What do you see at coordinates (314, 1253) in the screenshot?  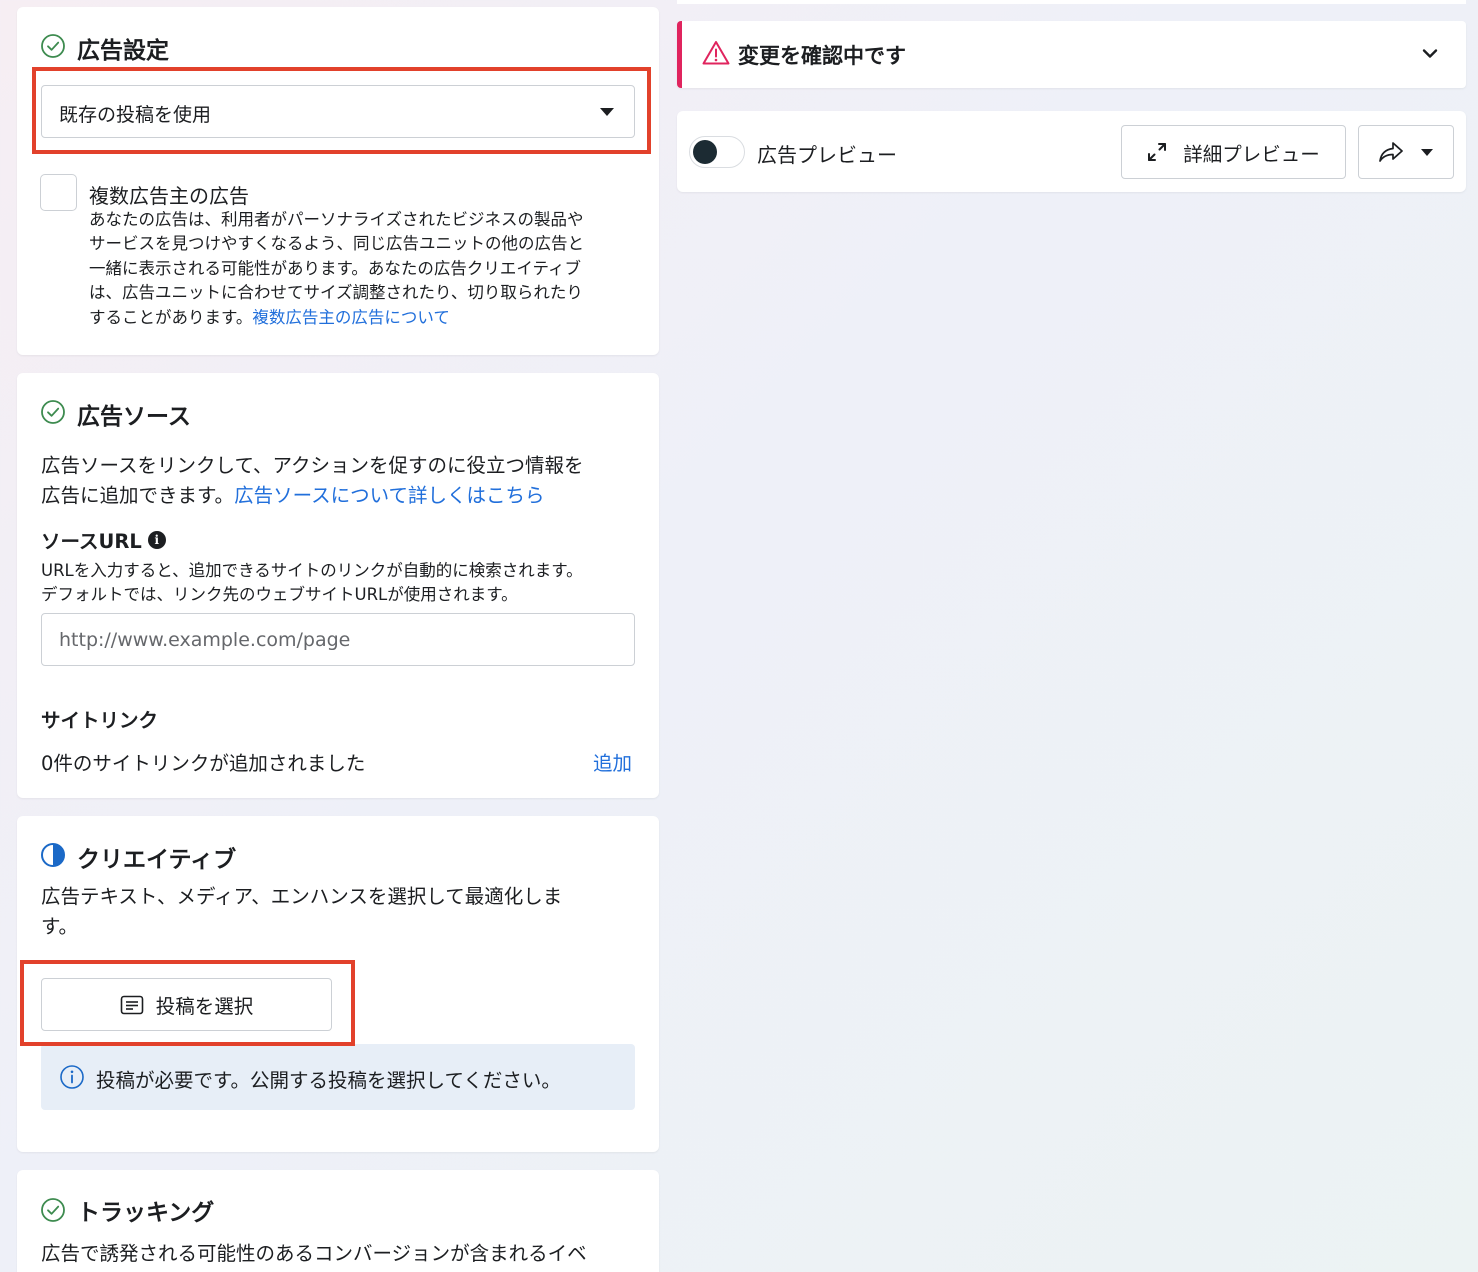 I see `tracking-description: 広告で誘発される可能性のあるコンバージョンが含まれるイベ` at bounding box center [314, 1253].